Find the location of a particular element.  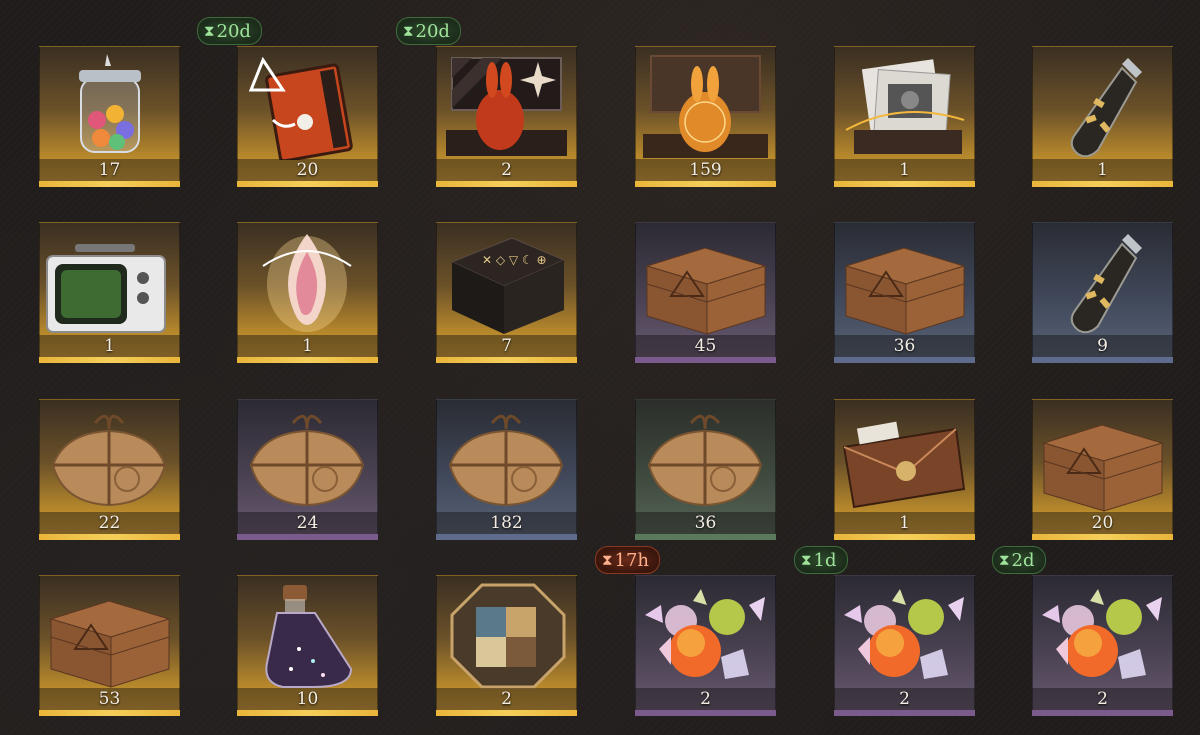

inventory-slot: 17 is located at coordinates (109, 116).